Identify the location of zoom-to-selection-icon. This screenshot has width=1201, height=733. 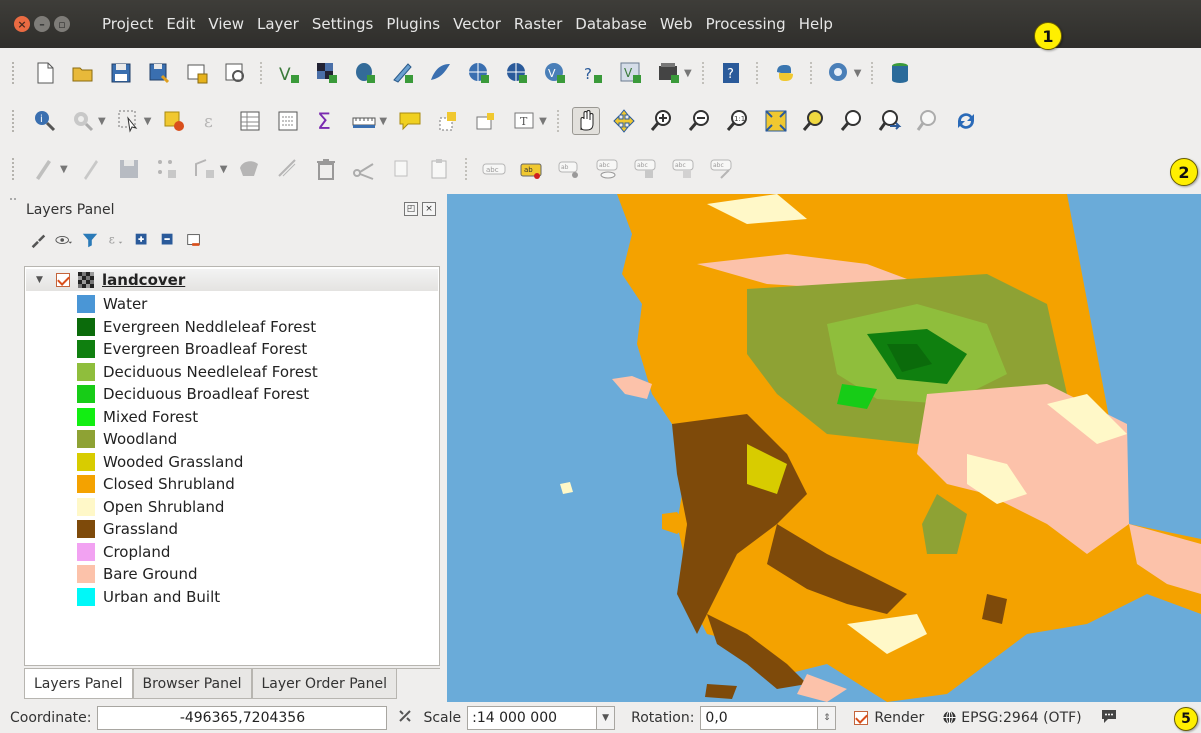
(814, 121).